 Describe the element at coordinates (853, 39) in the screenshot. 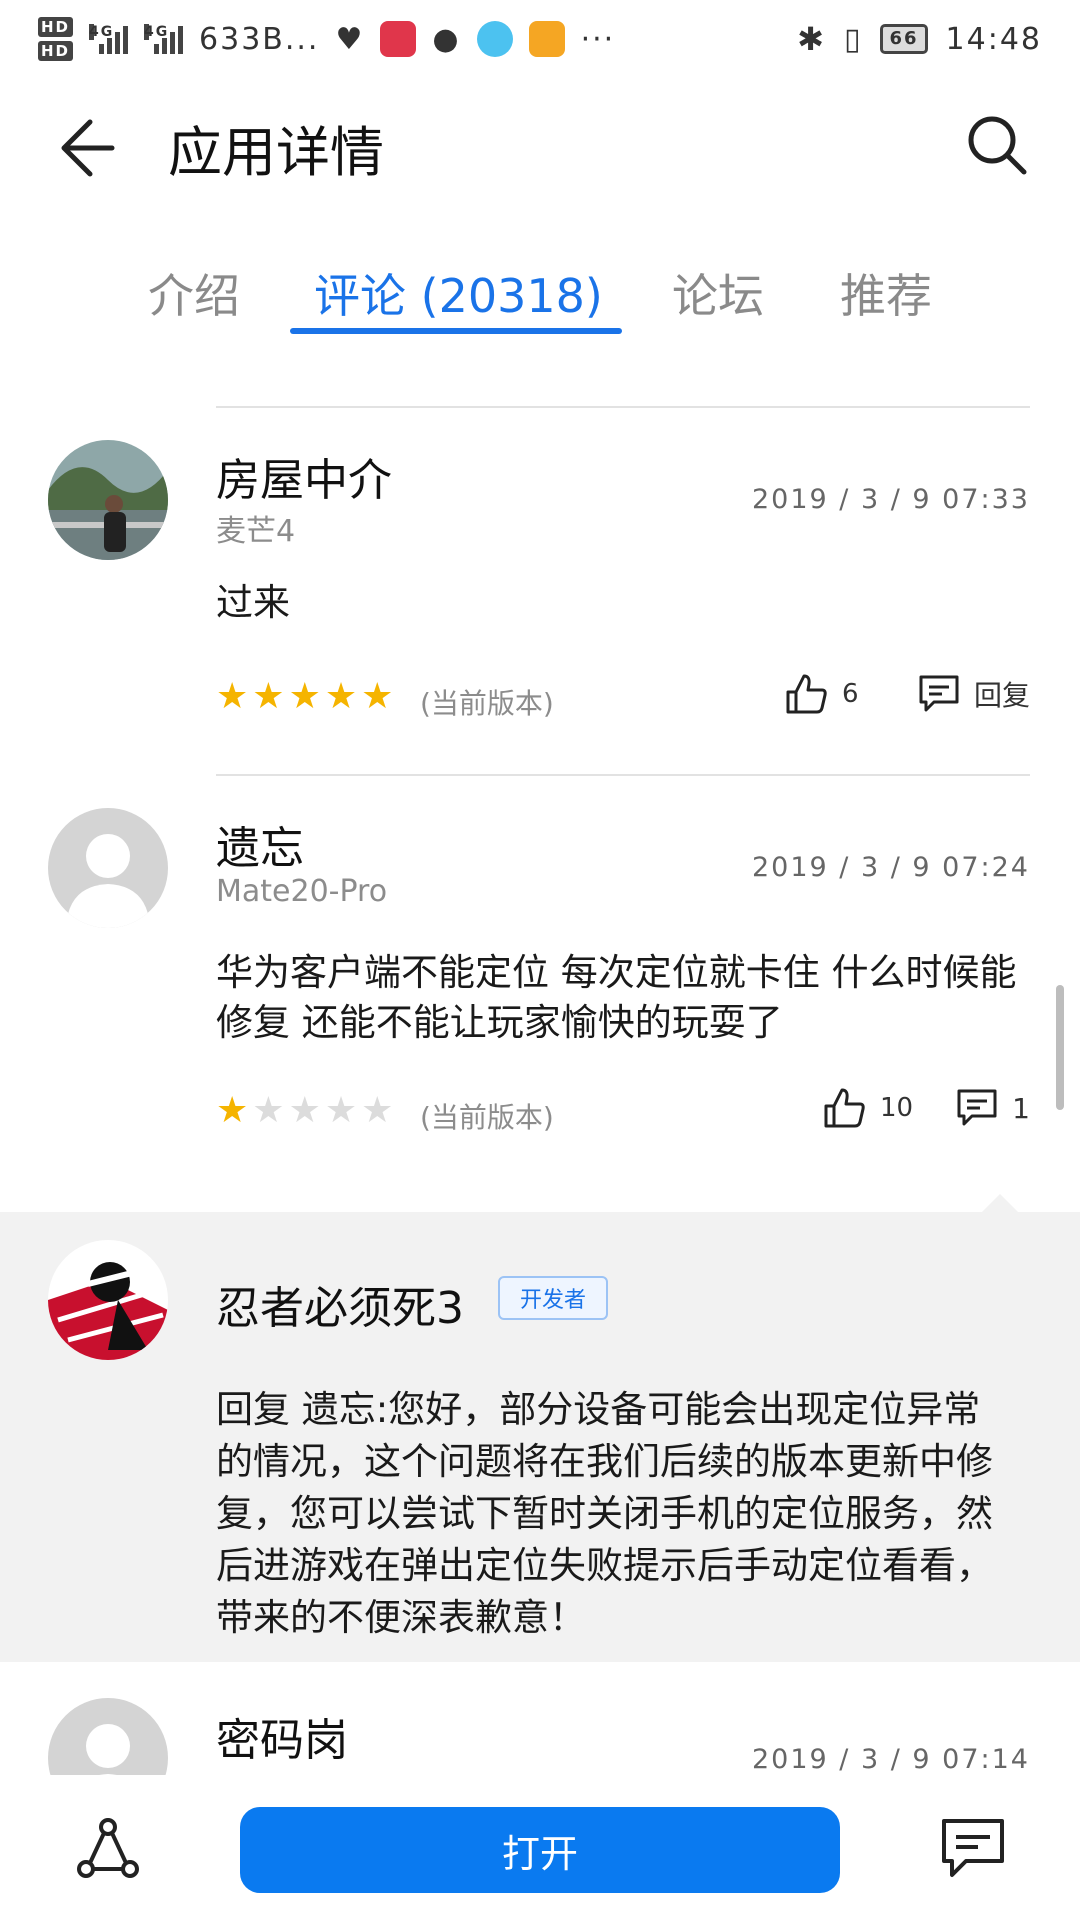

I see `vibrate-icon: ▯` at that location.